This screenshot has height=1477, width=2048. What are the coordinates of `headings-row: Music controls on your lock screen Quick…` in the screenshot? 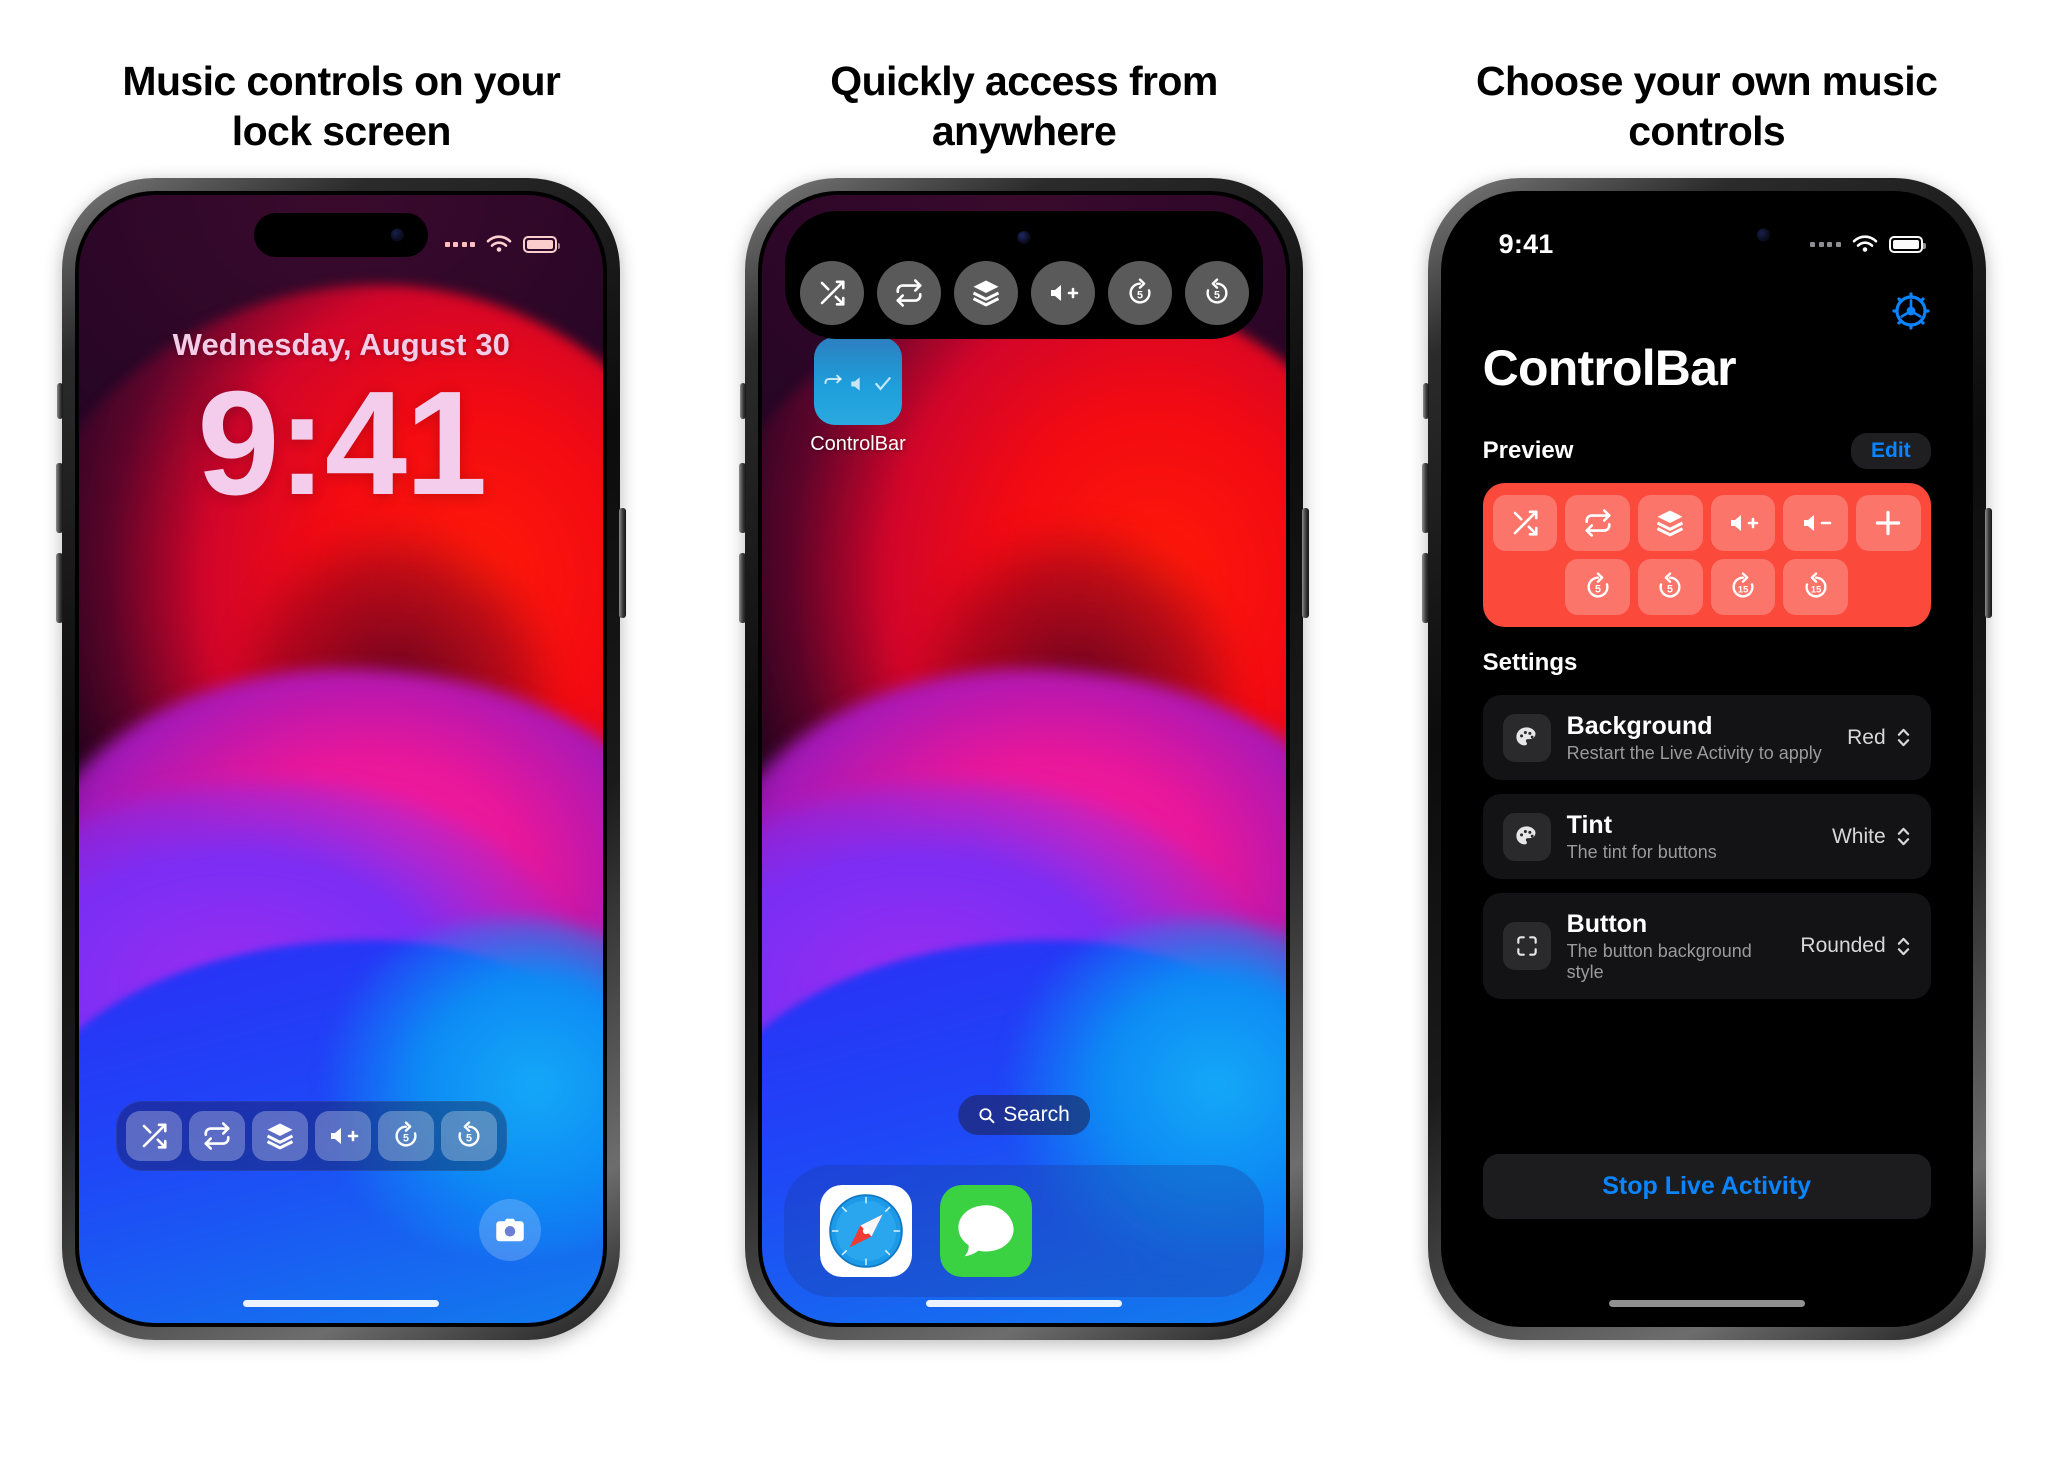 It's located at (1024, 78).